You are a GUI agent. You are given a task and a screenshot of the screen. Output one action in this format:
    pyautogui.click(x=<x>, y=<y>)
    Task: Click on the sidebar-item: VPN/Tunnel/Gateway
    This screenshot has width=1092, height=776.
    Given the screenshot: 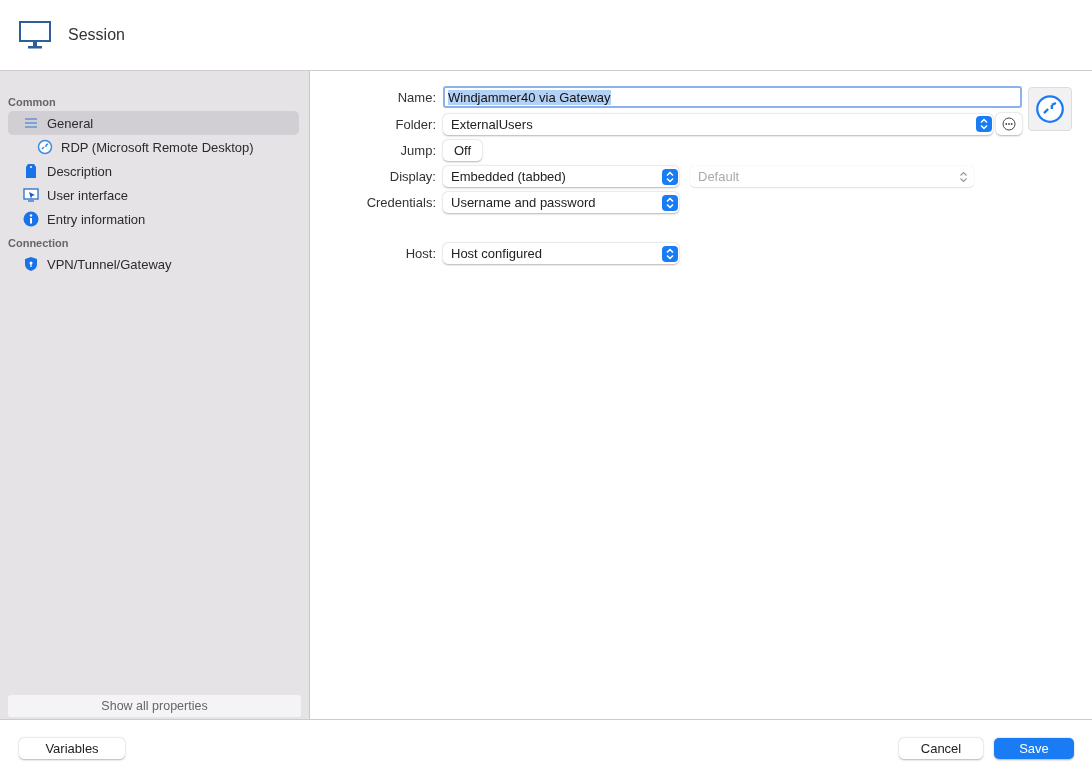 What is the action you would take?
    pyautogui.click(x=153, y=264)
    